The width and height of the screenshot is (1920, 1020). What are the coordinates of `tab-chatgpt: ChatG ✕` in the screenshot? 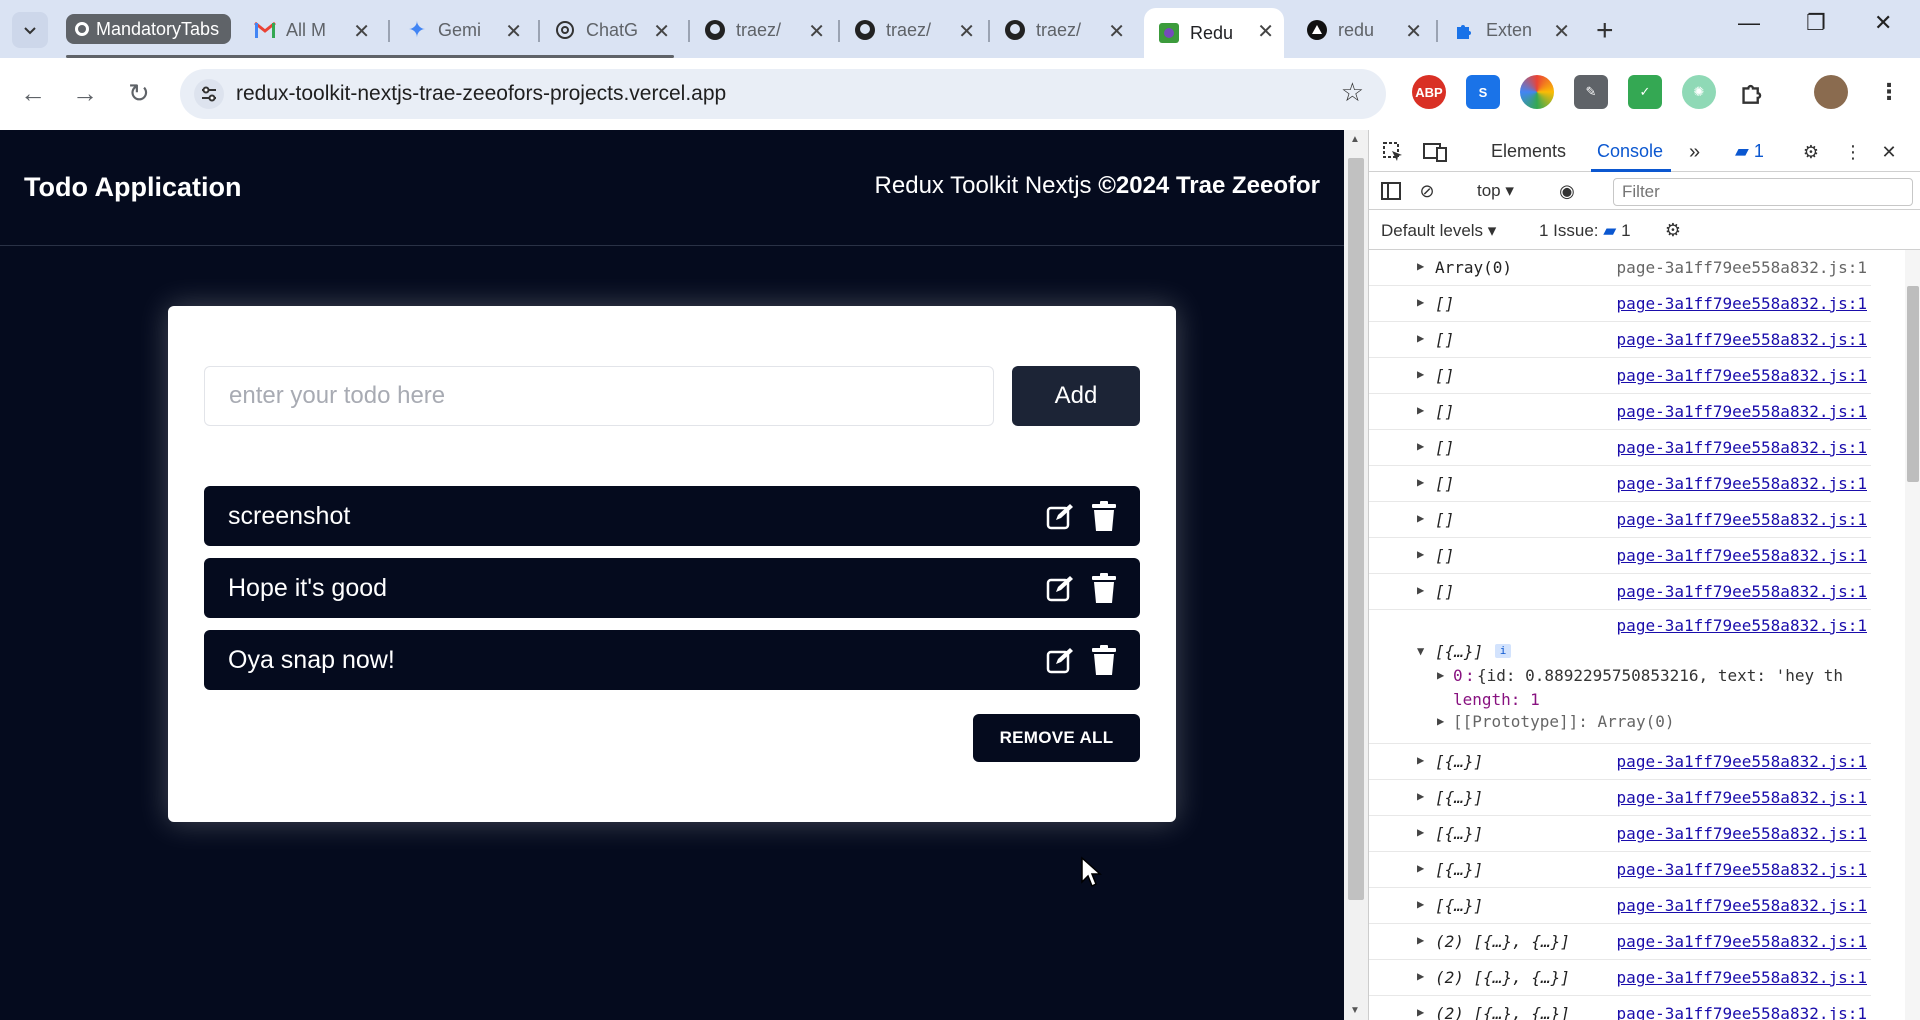 It's located at (610, 30).